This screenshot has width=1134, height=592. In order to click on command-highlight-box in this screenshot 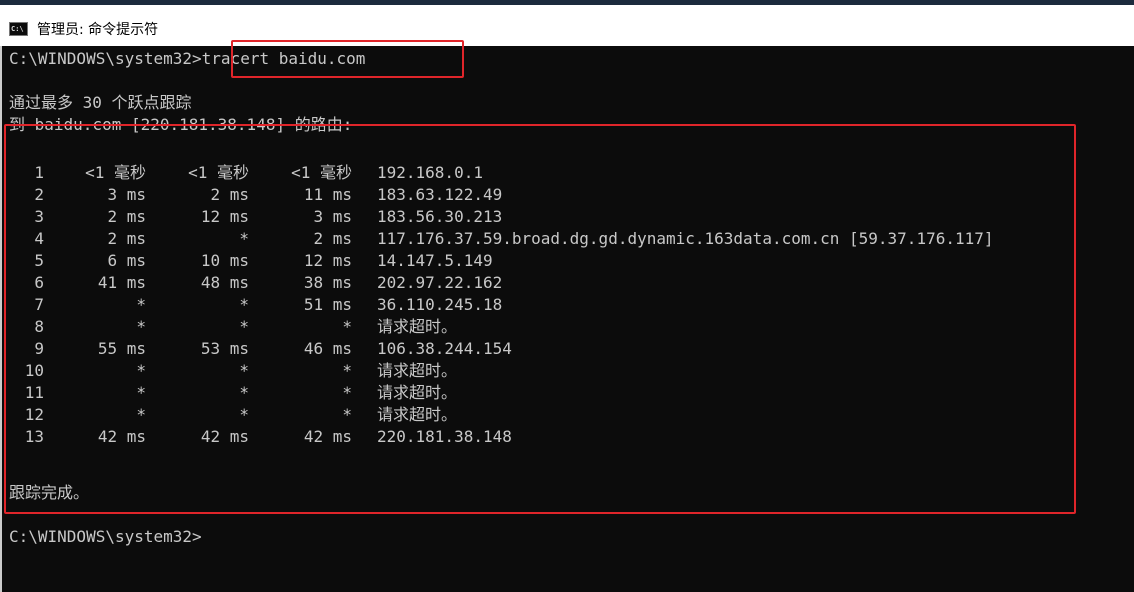, I will do `click(347, 59)`.